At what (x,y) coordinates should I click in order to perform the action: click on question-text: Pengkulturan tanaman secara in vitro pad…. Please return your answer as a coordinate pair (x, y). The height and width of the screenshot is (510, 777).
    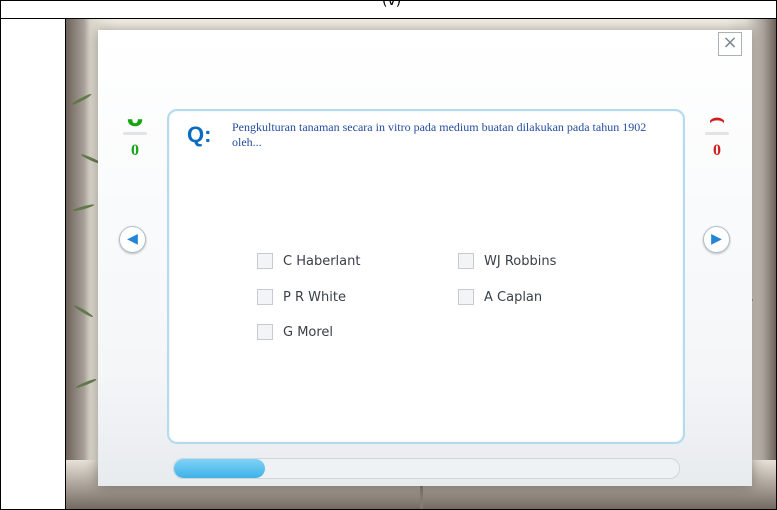
    Looking at the image, I should click on (439, 134).